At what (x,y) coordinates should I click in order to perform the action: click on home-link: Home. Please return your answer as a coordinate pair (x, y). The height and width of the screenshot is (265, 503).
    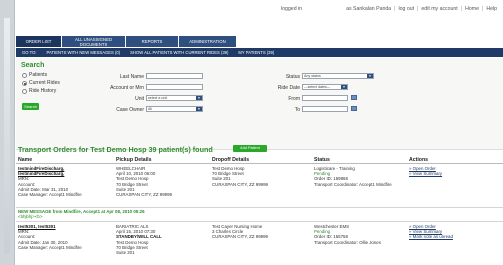
    Looking at the image, I should click on (472, 9).